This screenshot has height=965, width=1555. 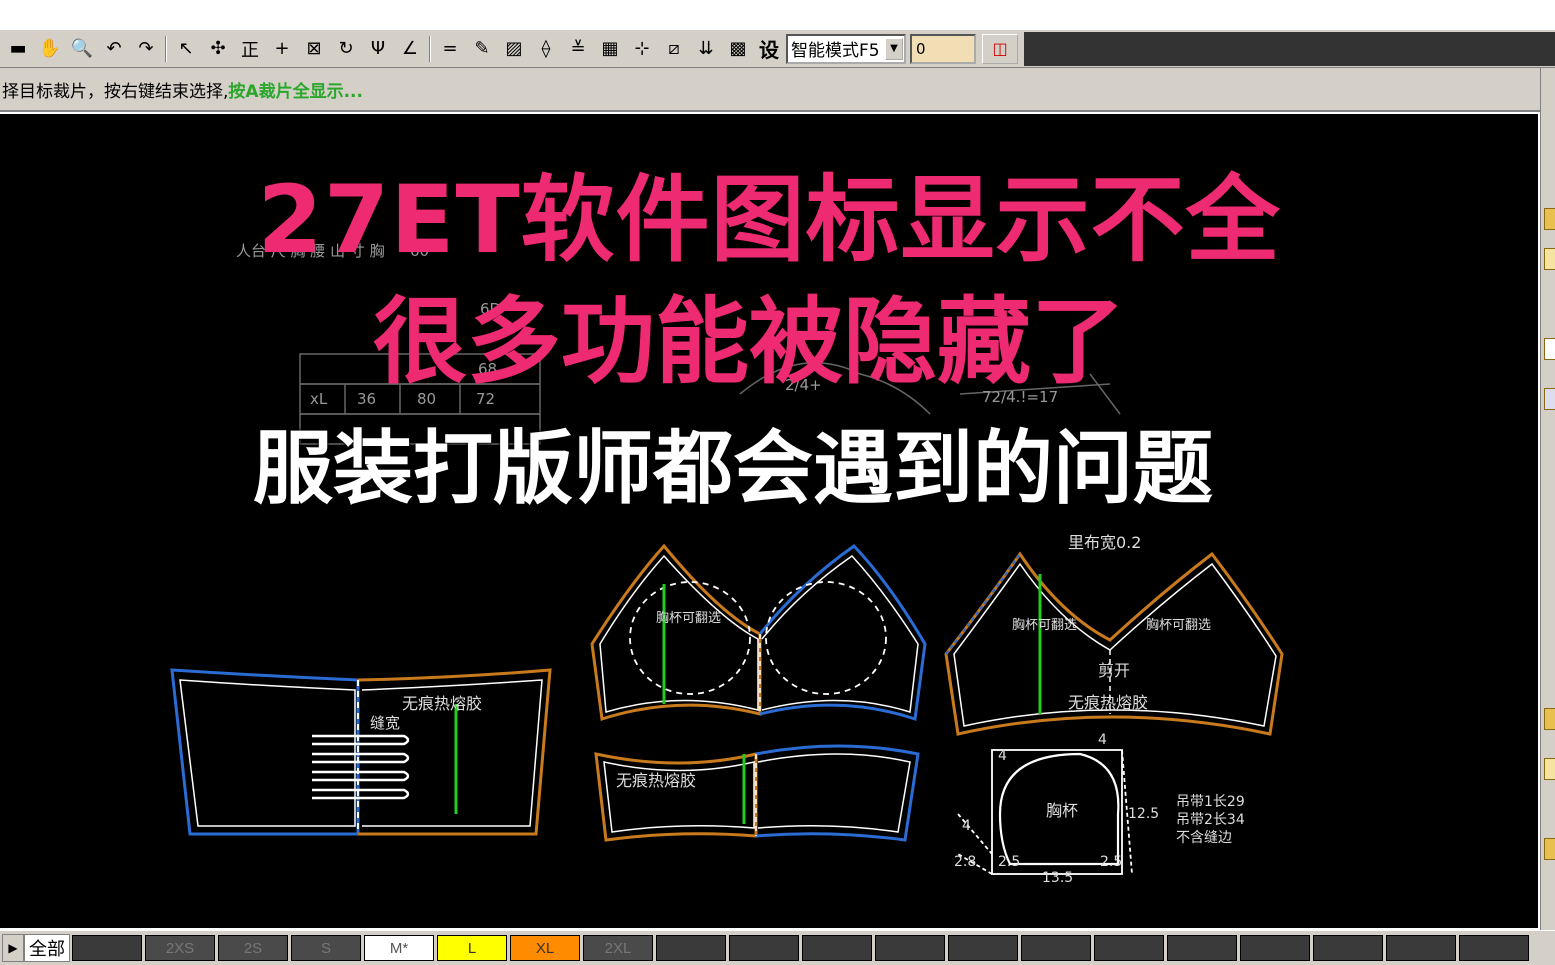 What do you see at coordinates (656, 780) in the screenshot?
I see `piece3-label: 无痕热熔胶` at bounding box center [656, 780].